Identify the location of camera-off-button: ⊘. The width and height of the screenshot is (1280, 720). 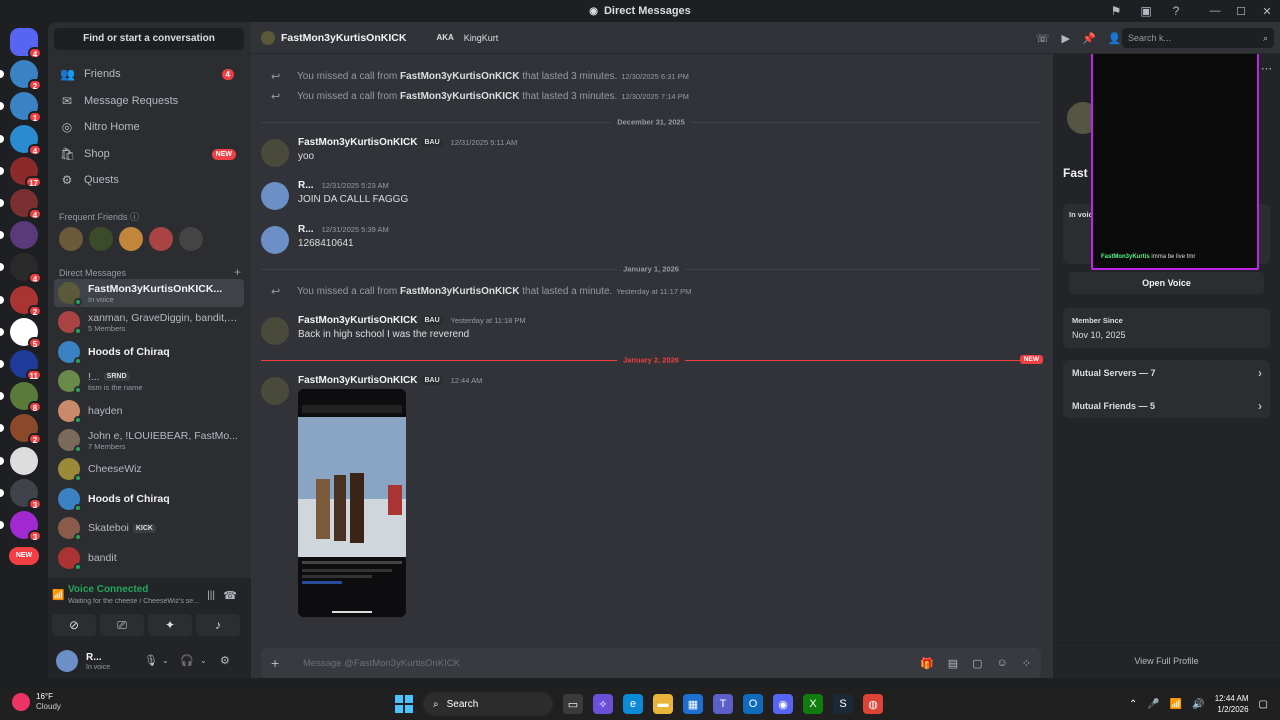
(74, 625).